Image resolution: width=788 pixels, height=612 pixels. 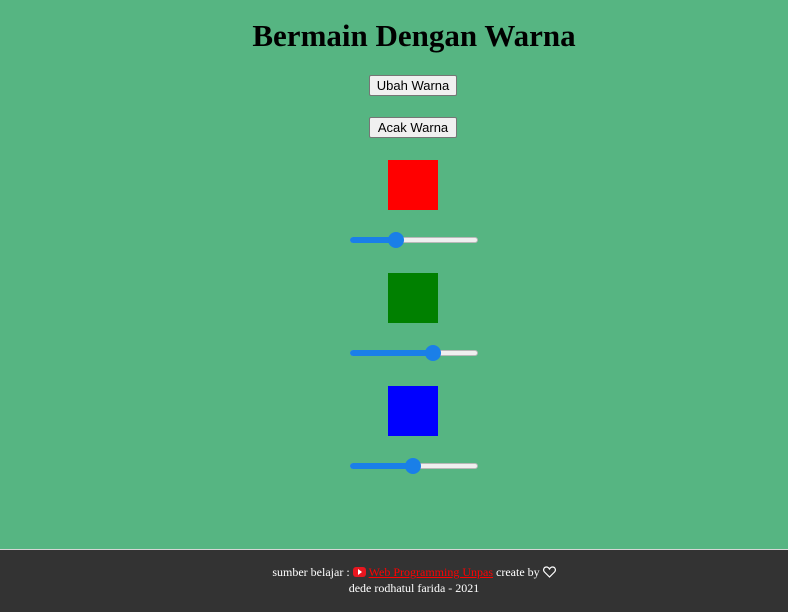 I want to click on heart-icon, so click(x=549, y=572).